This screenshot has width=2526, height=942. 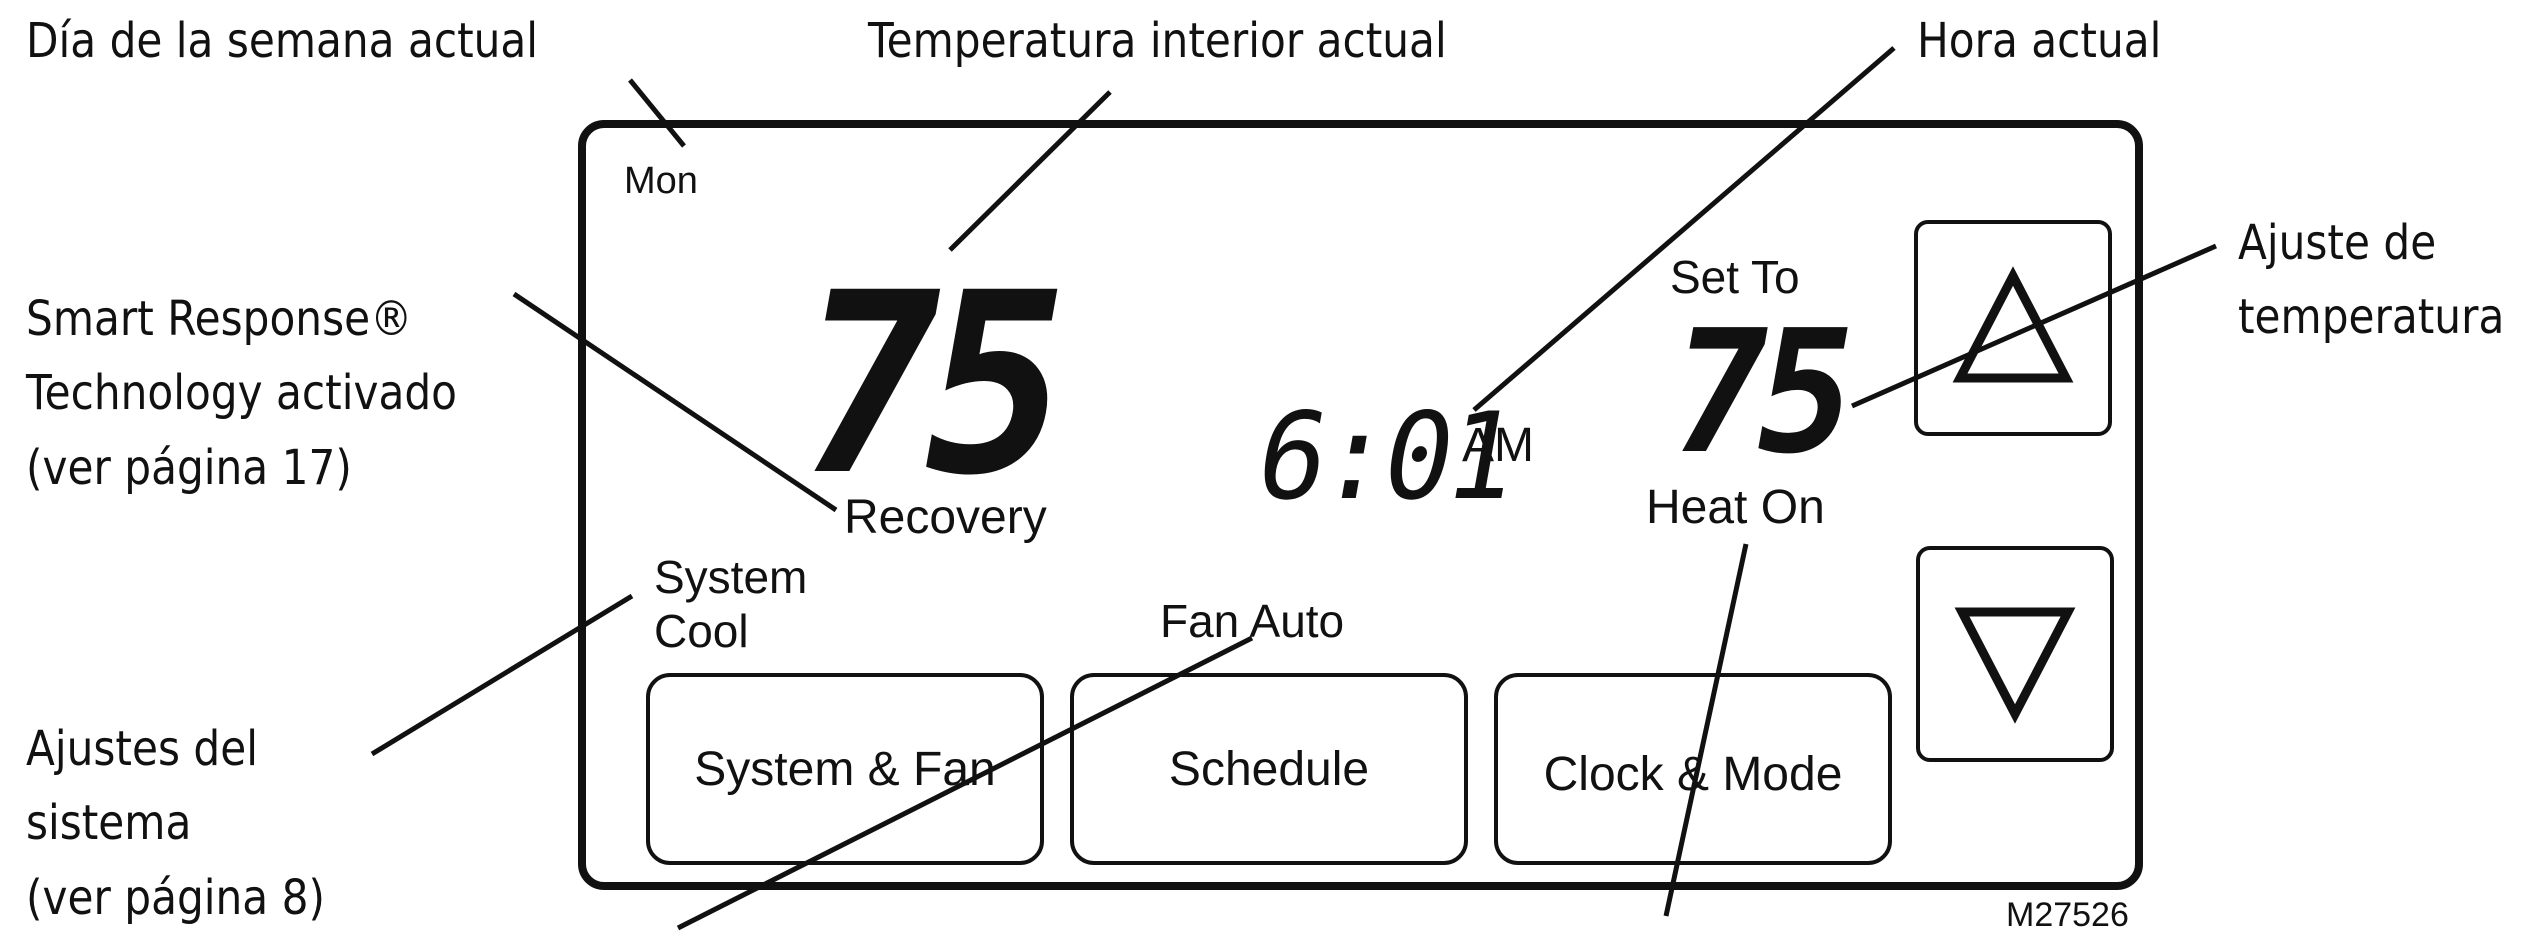 I want to click on callout-system-settings-line3: (ver página 8), so click(x=175, y=897).